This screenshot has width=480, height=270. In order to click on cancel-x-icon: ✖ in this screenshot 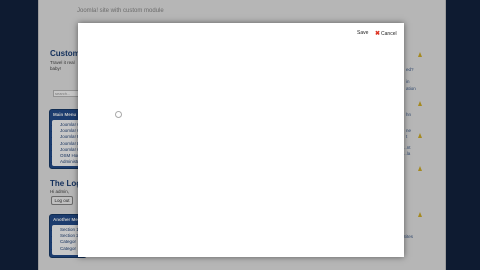, I will do `click(378, 34)`.